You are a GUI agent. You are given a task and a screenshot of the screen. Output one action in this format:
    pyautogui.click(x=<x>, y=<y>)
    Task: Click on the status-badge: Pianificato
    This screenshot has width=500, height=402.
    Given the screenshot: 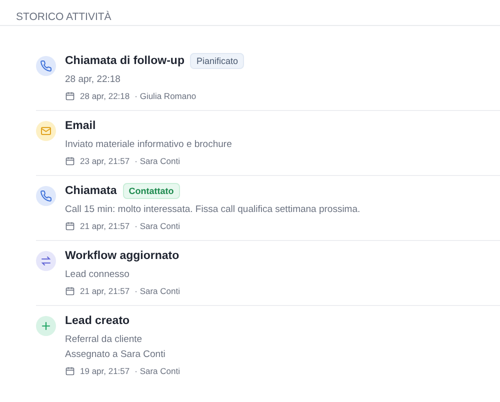 What is the action you would take?
    pyautogui.click(x=217, y=61)
    